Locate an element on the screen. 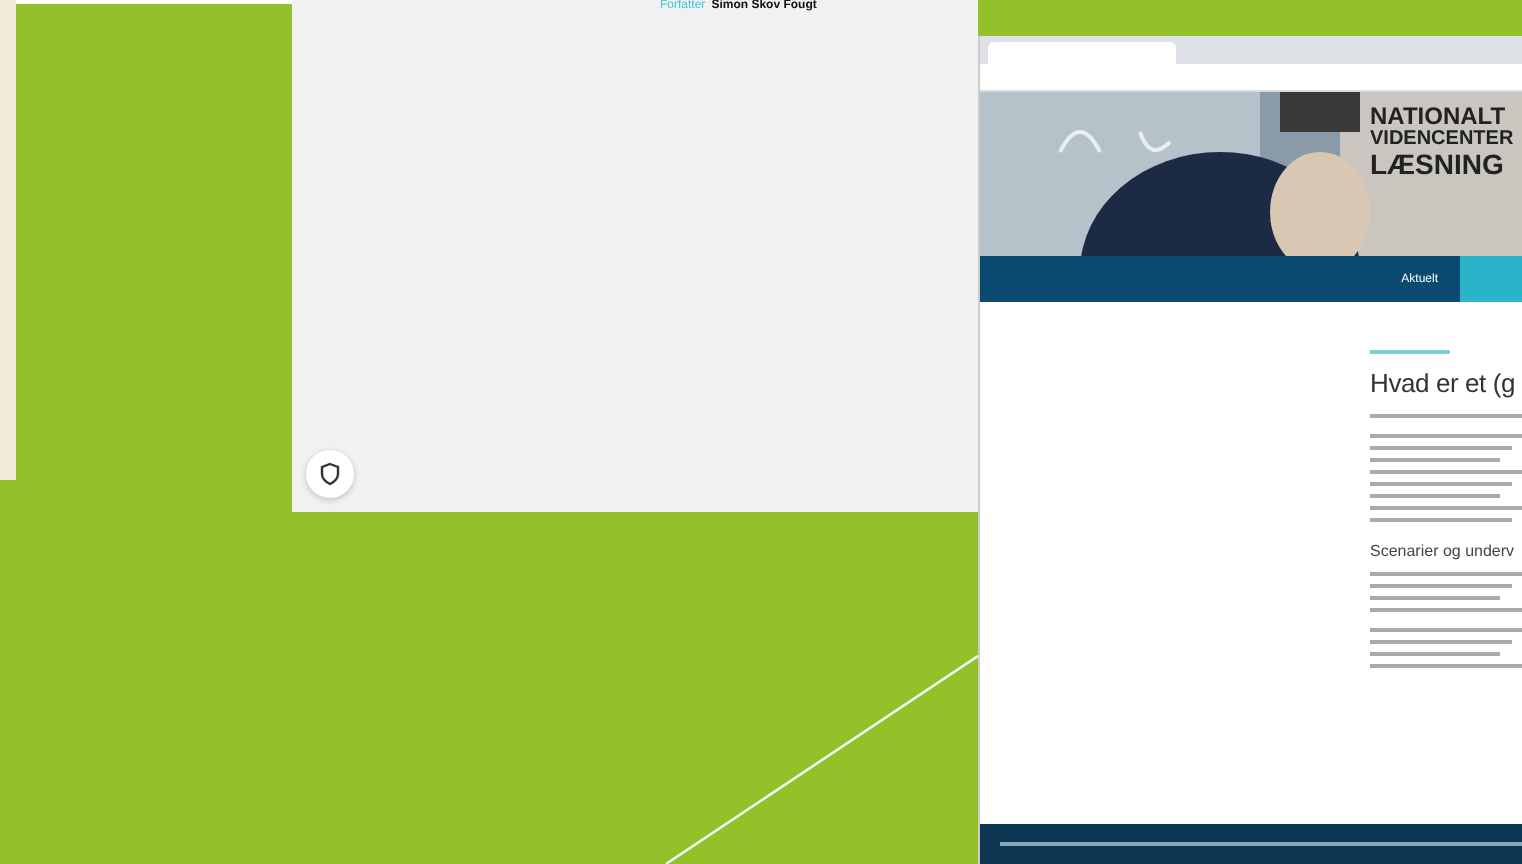  privacy-button is located at coordinates (330, 474).